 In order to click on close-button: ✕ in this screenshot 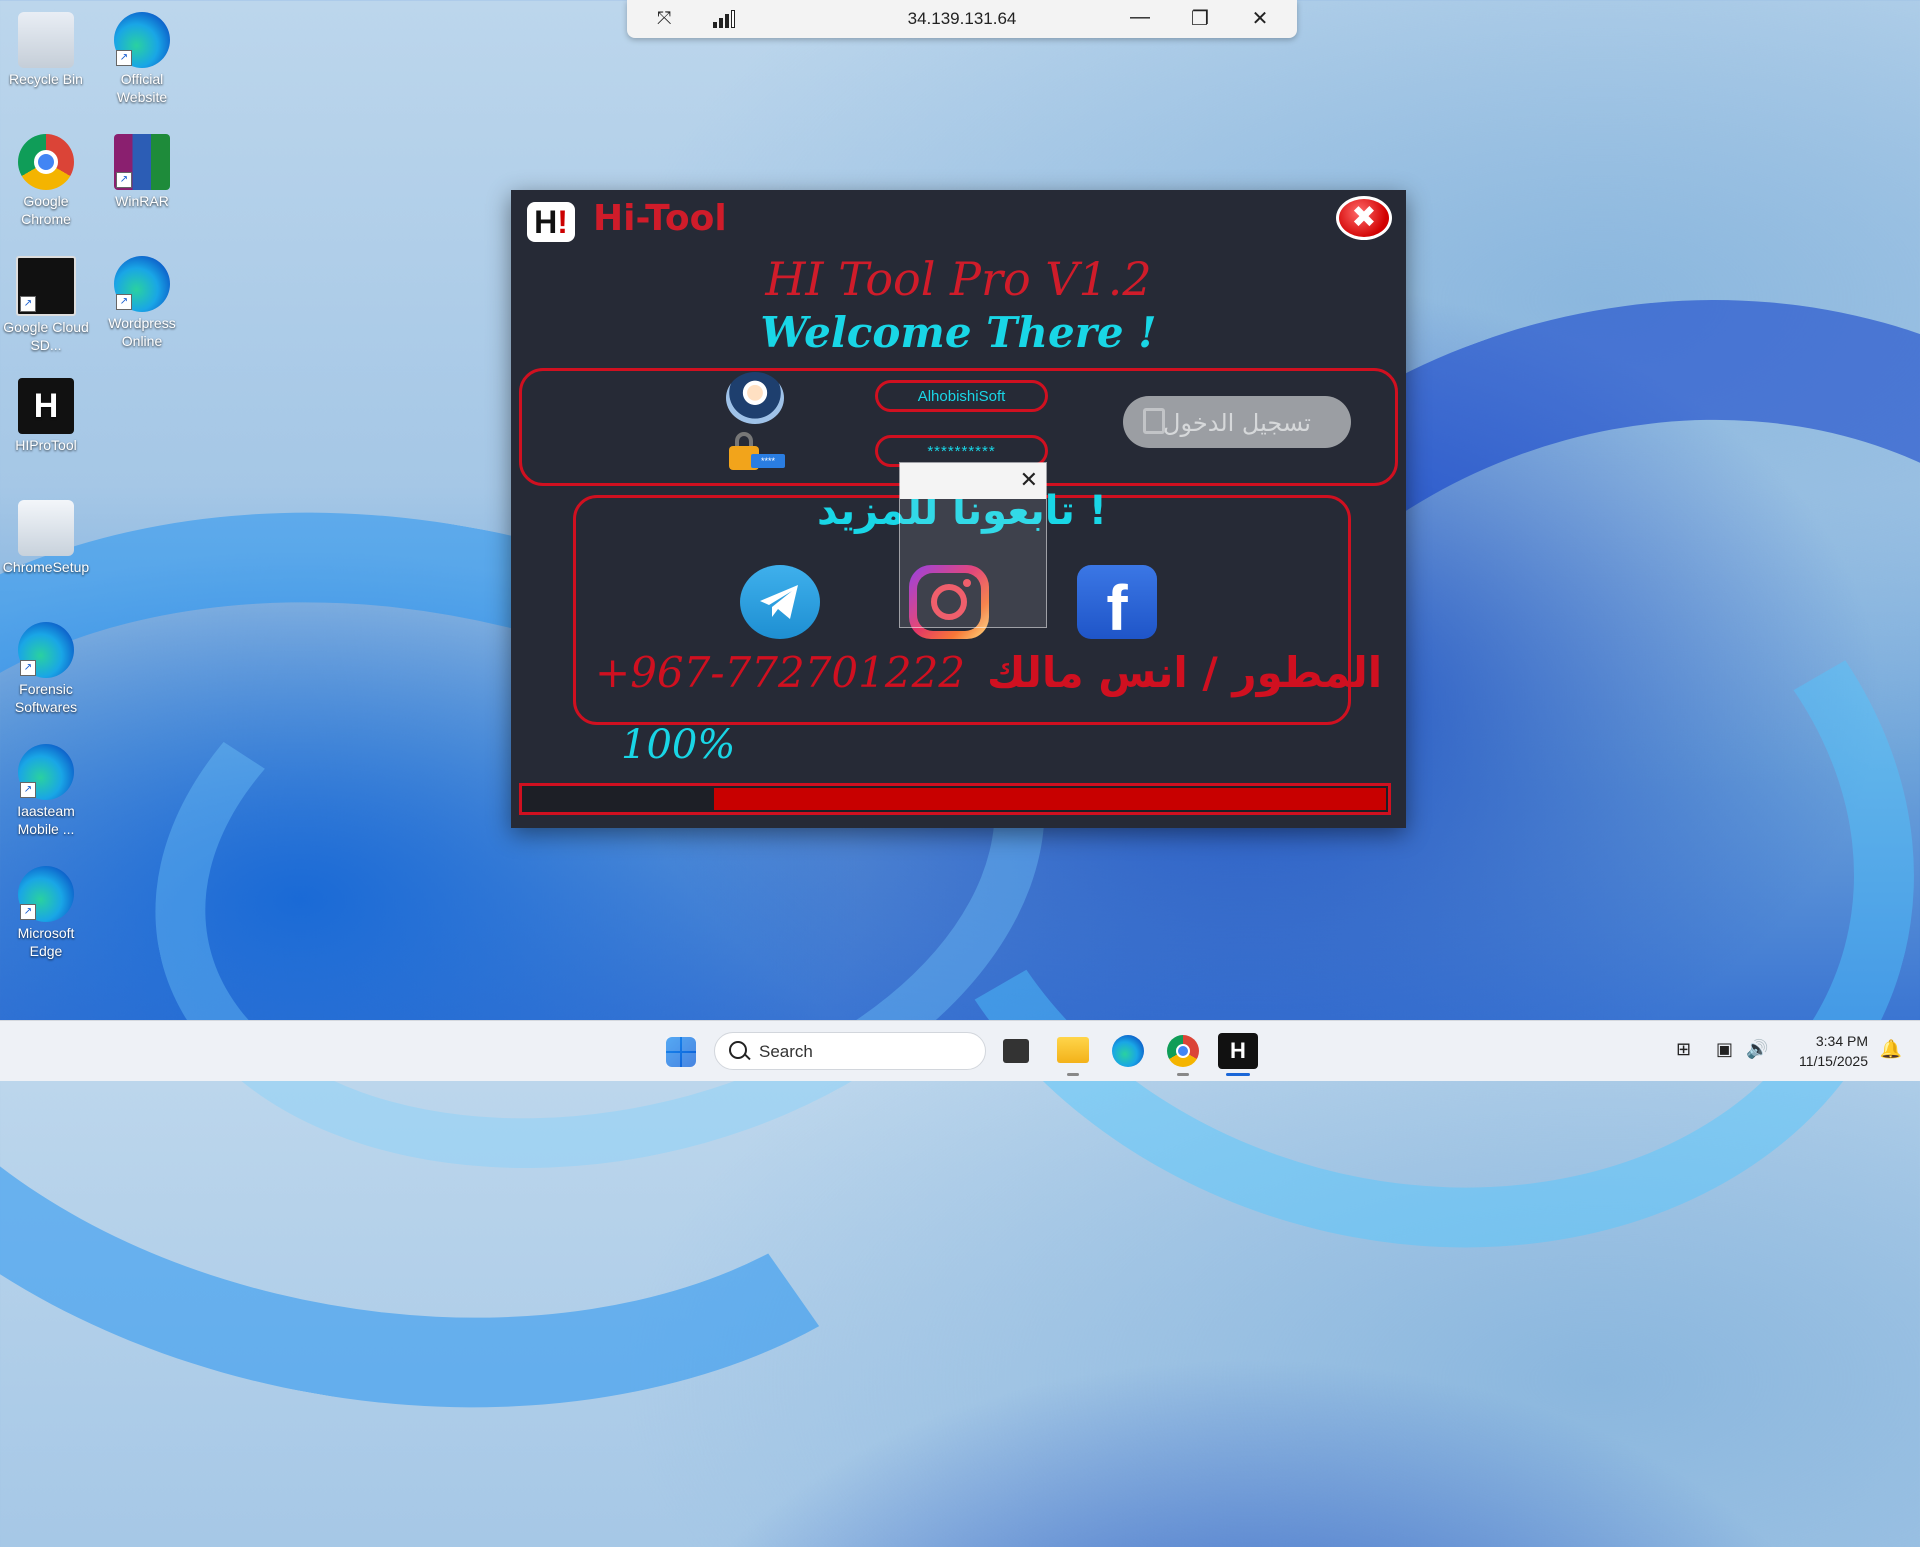, I will do `click(1260, 18)`.